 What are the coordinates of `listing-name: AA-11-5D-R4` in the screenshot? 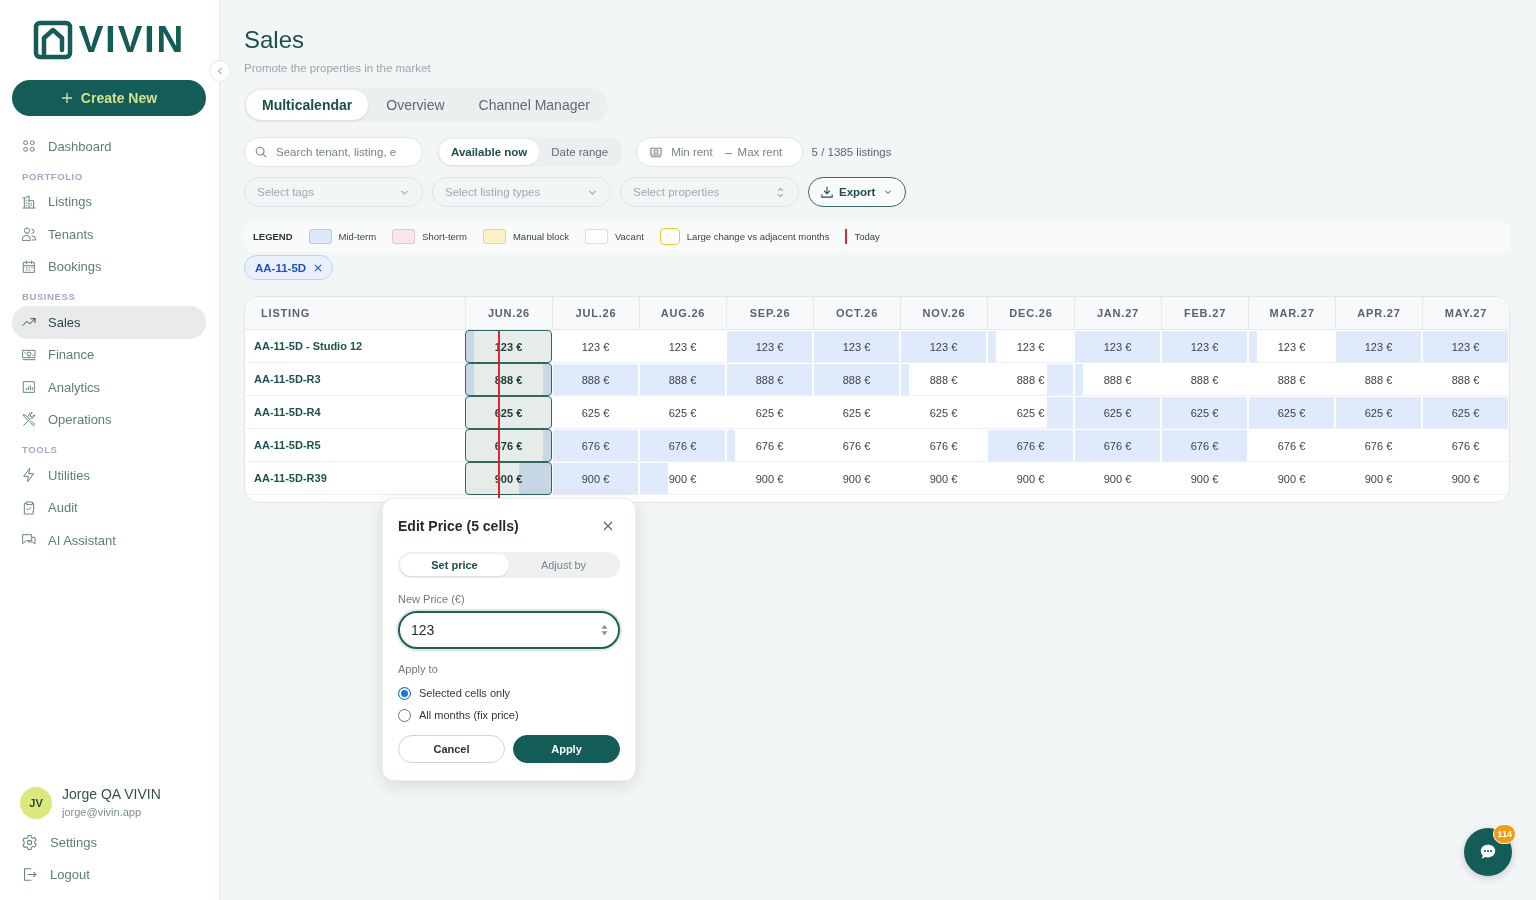 It's located at (355, 412).